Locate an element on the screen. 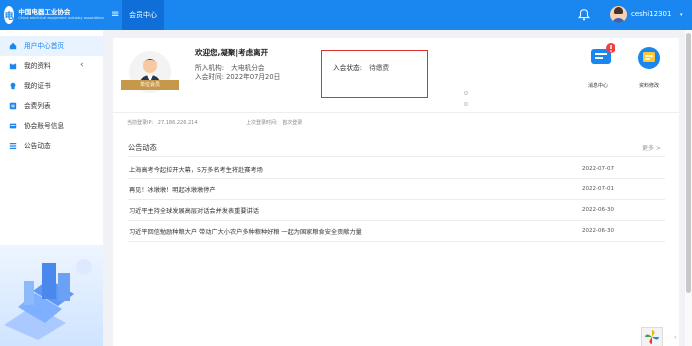  pinwheel-icon is located at coordinates (652, 337).